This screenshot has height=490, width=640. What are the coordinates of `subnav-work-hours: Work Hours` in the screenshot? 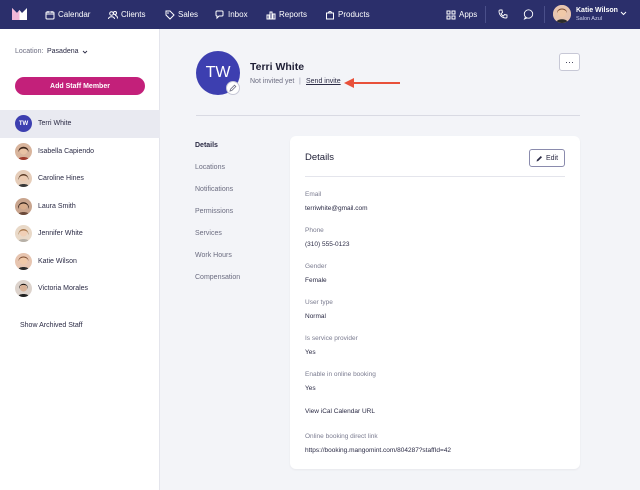 It's located at (235, 263).